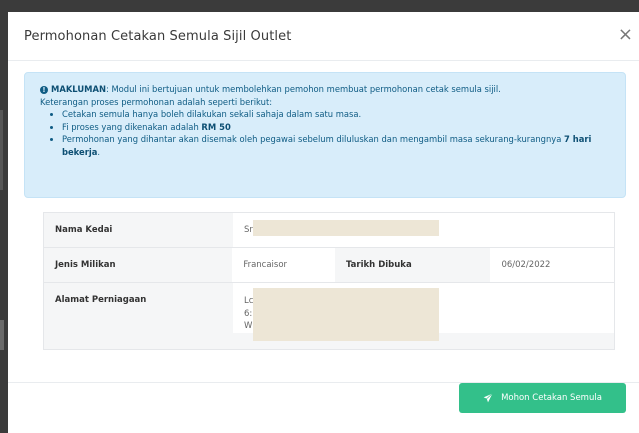  What do you see at coordinates (99, 151) in the screenshot?
I see `list-item-text: .` at bounding box center [99, 151].